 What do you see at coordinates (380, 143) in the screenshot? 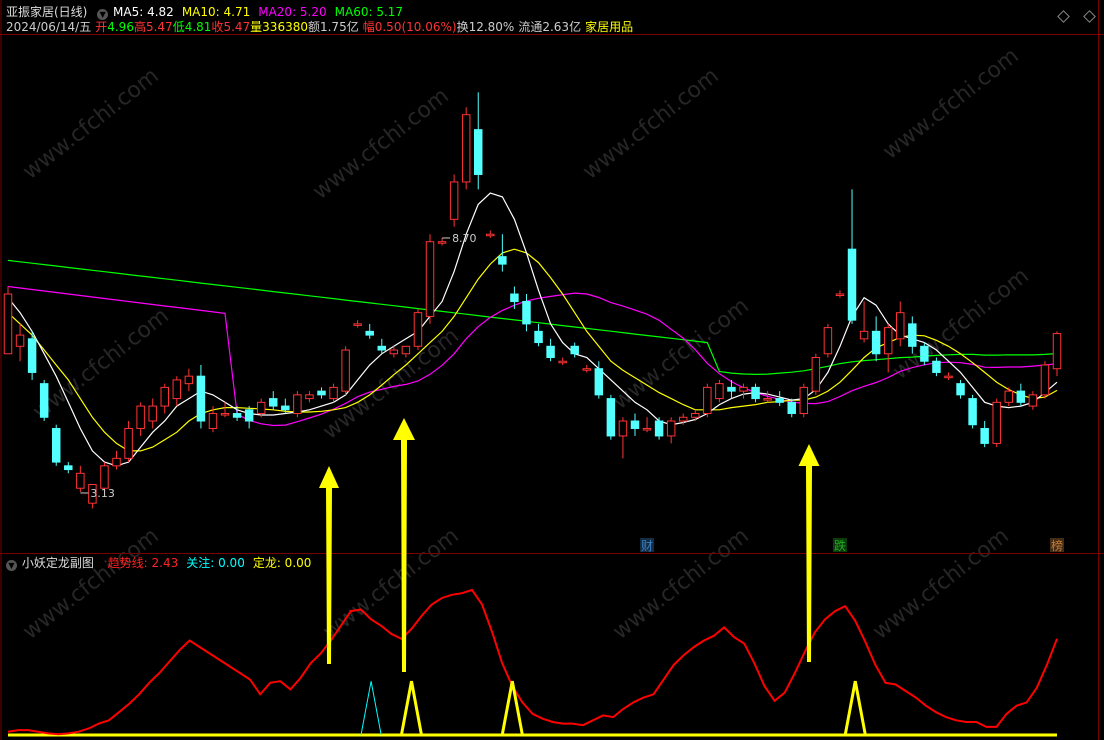
I see `watermark-text: www.cfchi.com` at bounding box center [380, 143].